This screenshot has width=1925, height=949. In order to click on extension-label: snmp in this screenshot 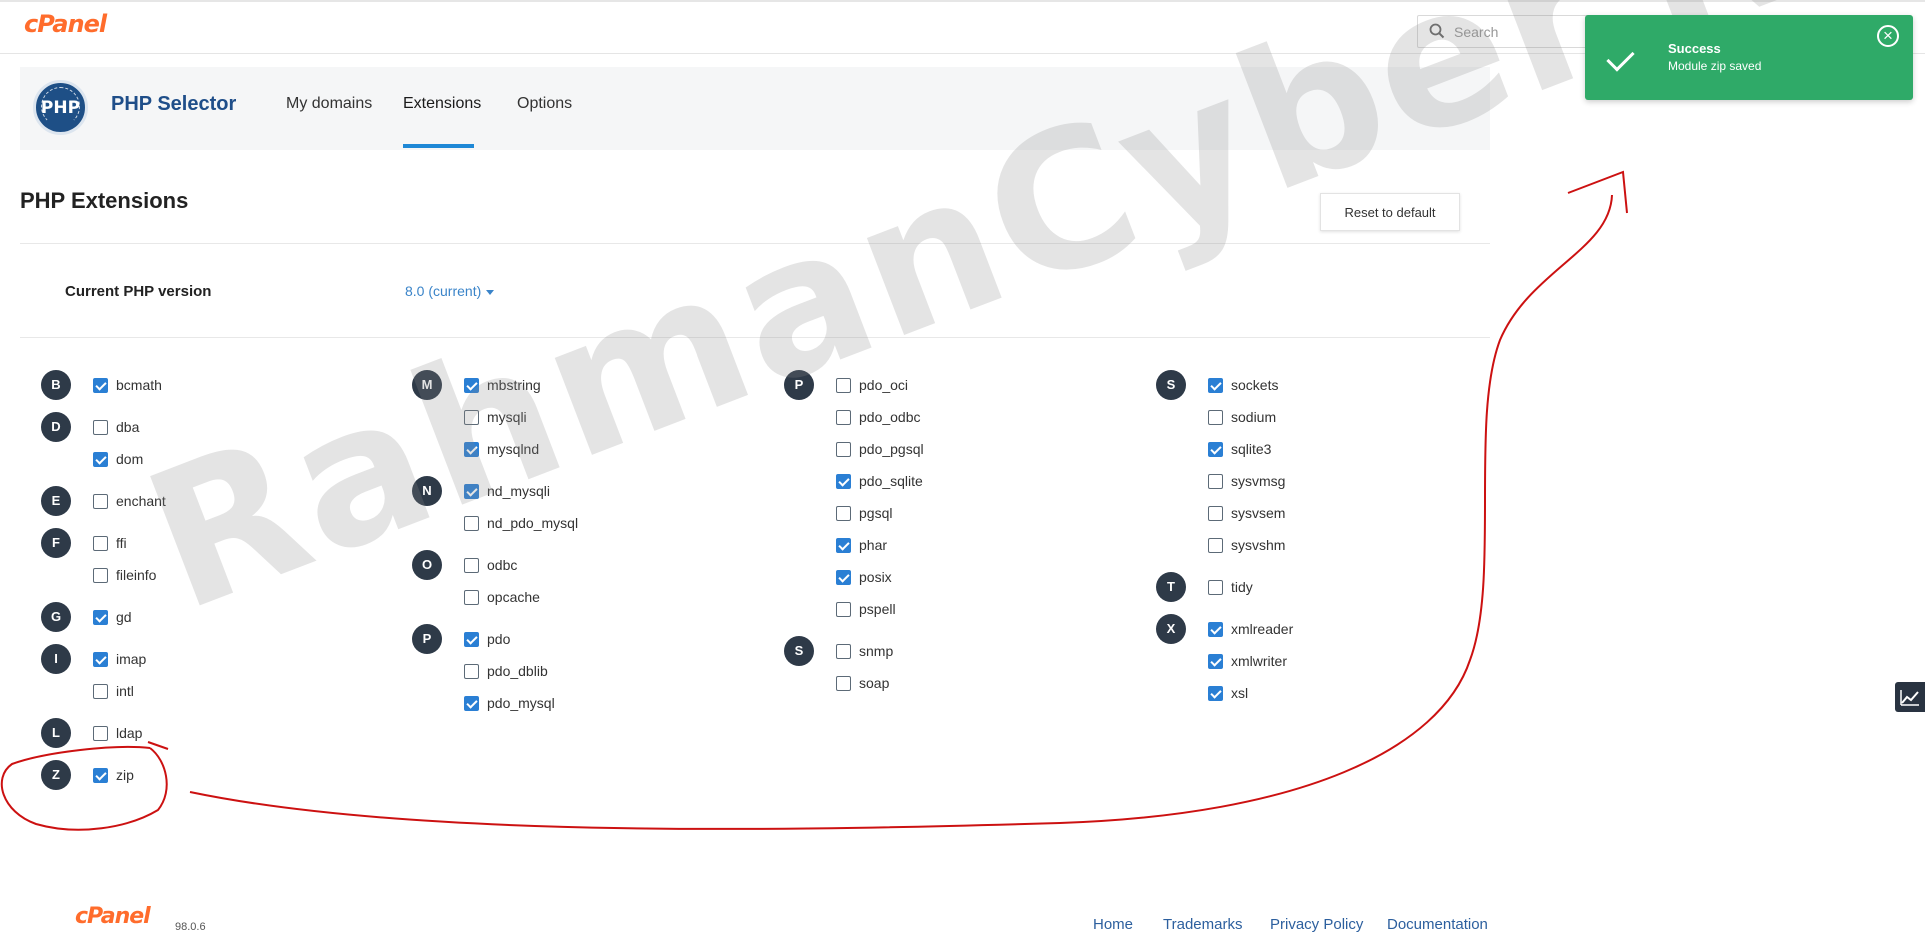, I will do `click(876, 651)`.